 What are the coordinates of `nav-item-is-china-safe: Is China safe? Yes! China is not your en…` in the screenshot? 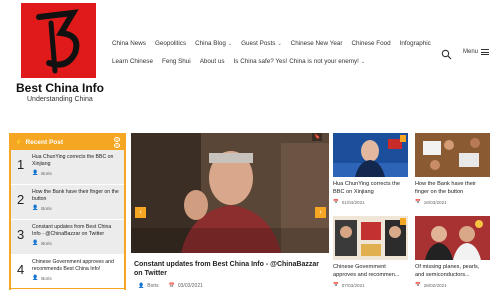 It's located at (300, 61).